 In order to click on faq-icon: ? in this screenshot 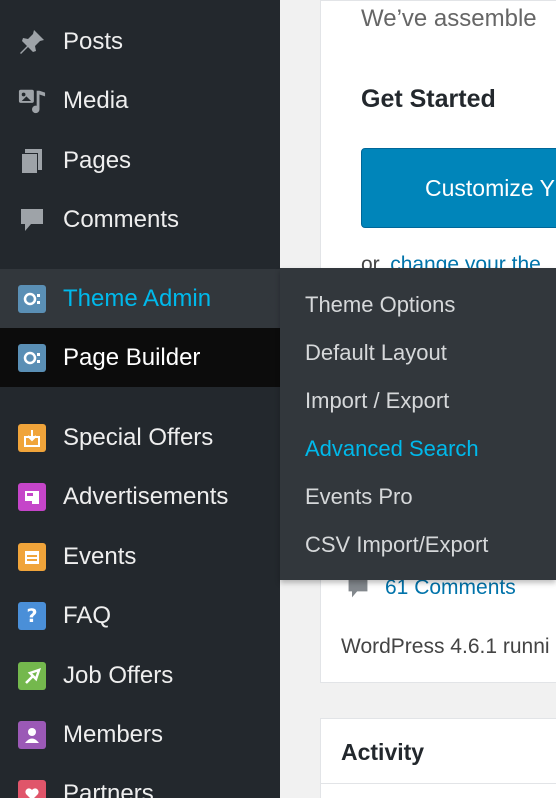, I will do `click(32, 615)`.